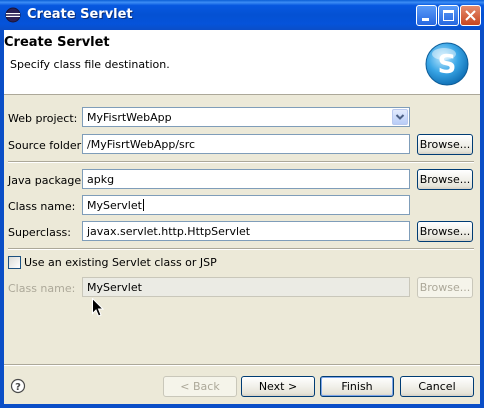 The width and height of the screenshot is (484, 408). I want to click on maximize-button, so click(448, 15).